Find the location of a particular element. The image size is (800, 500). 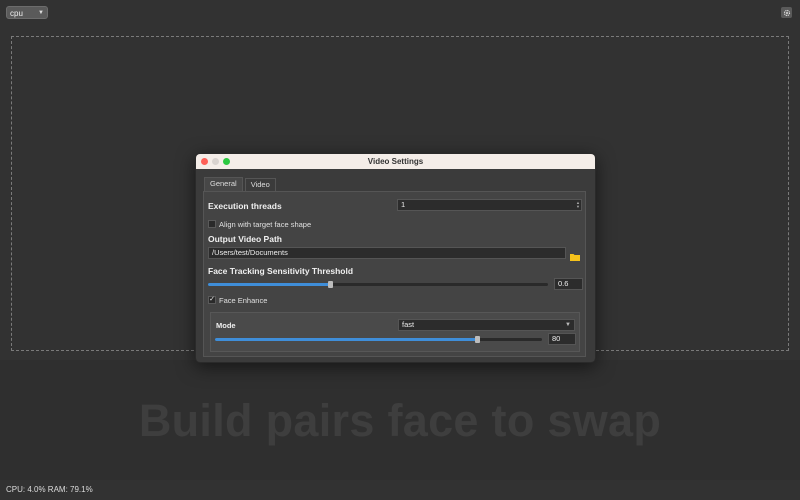

mode-label: Mode is located at coordinates (226, 325).